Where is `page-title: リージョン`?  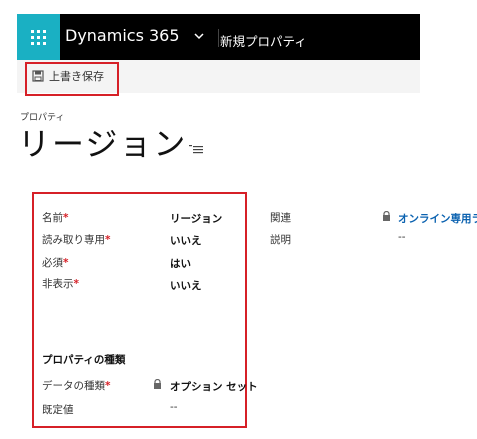
page-title: リージョン is located at coordinates (103, 144).